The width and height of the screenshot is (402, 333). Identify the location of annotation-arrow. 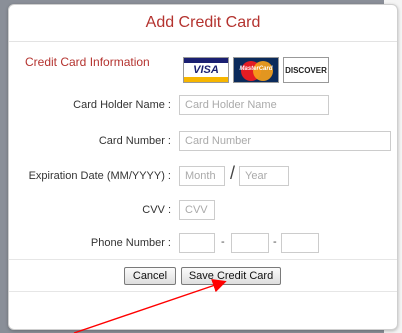
(150, 305).